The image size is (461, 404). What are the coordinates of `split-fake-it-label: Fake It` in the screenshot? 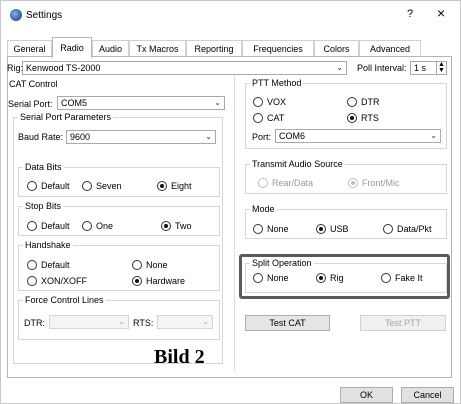 It's located at (409, 278).